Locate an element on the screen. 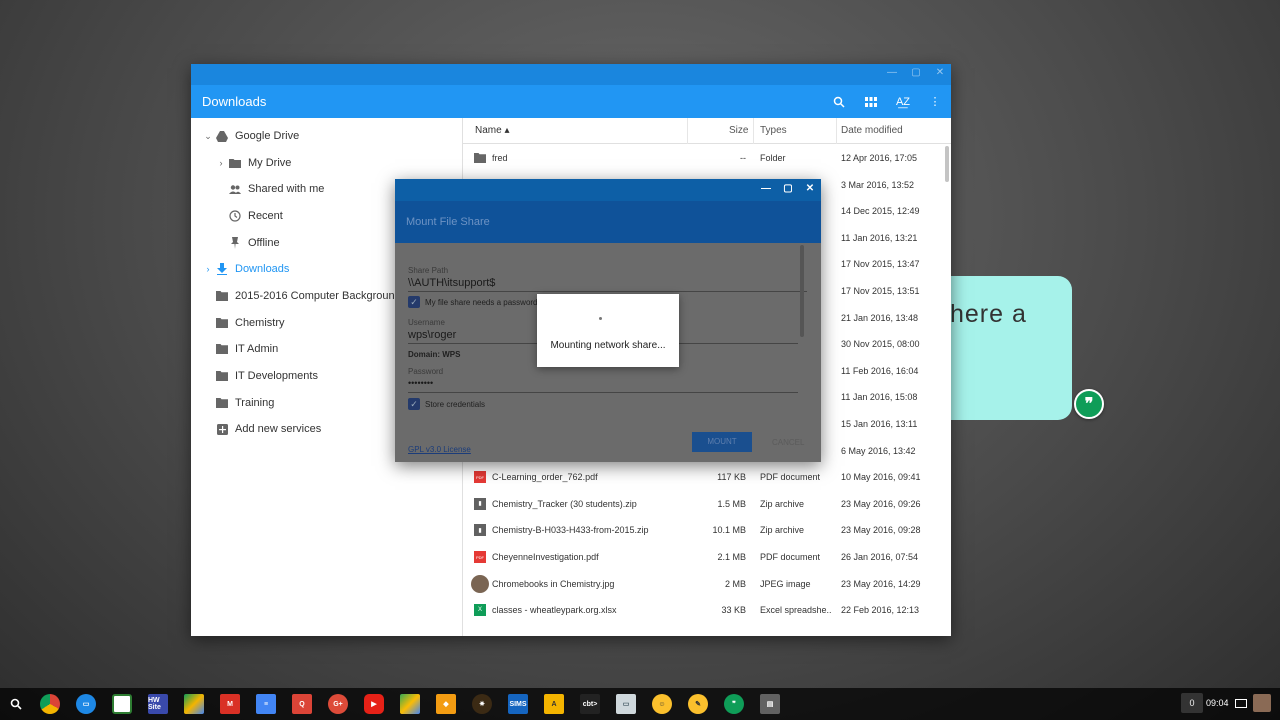  file-date: 17 Nov 2015, 13:51 is located at coordinates (880, 291).